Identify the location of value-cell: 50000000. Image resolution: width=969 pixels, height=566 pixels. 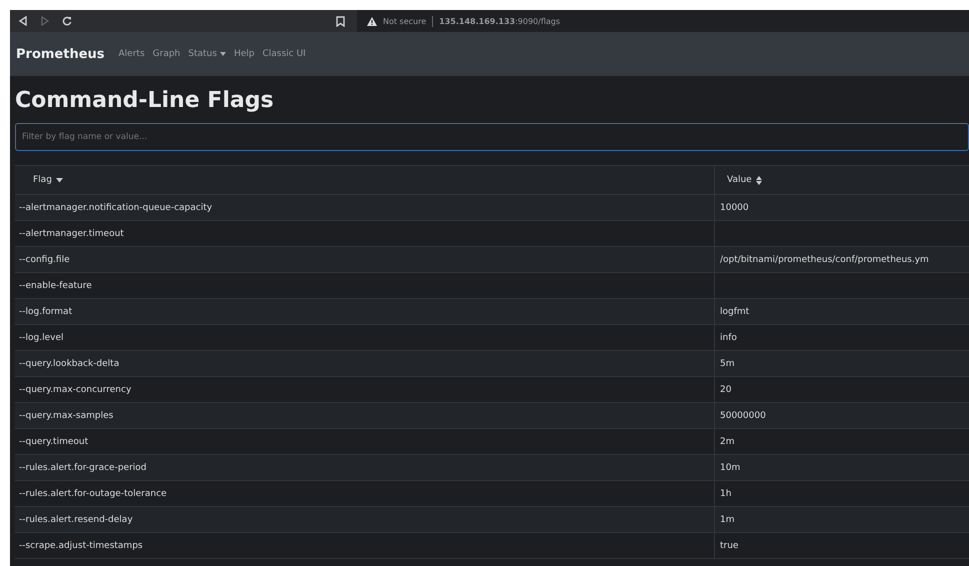
(841, 415).